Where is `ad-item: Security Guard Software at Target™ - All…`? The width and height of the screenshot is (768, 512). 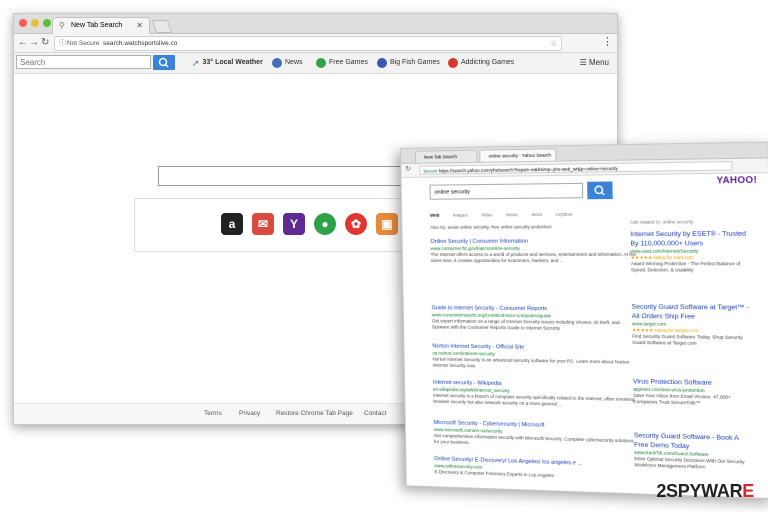 ad-item: Security Guard Software at Target™ - All… is located at coordinates (692, 324).